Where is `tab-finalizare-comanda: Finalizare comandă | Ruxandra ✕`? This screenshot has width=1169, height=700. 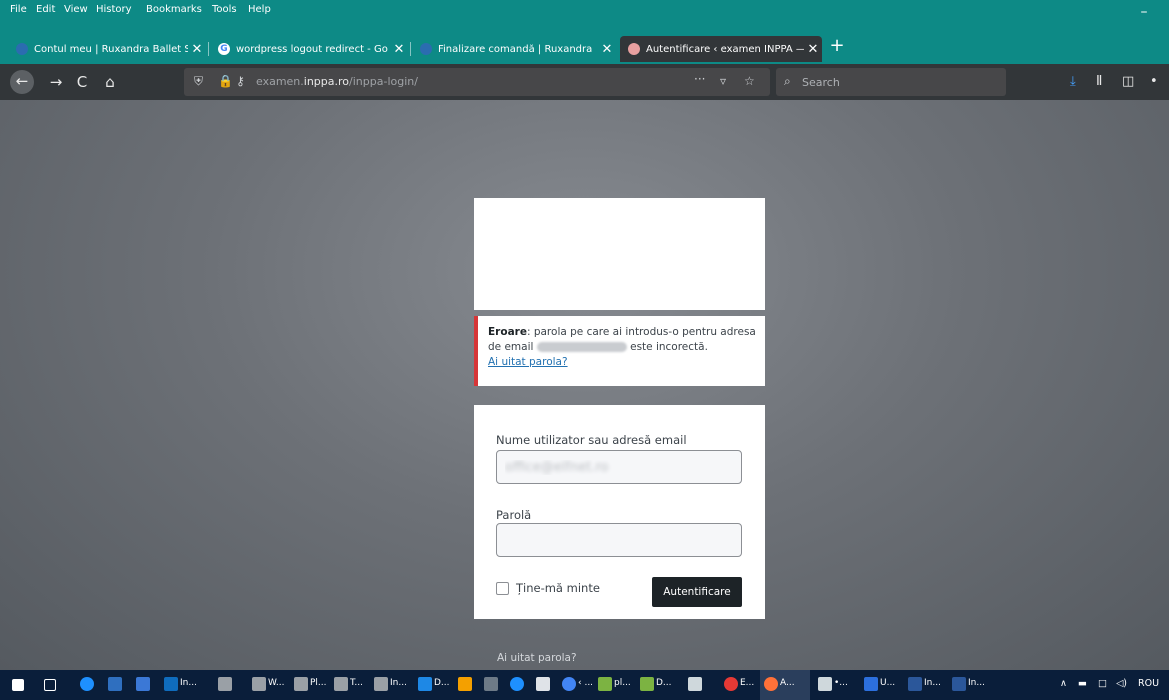 tab-finalizare-comanda: Finalizare comandă | Ruxandra ✕ is located at coordinates (514, 49).